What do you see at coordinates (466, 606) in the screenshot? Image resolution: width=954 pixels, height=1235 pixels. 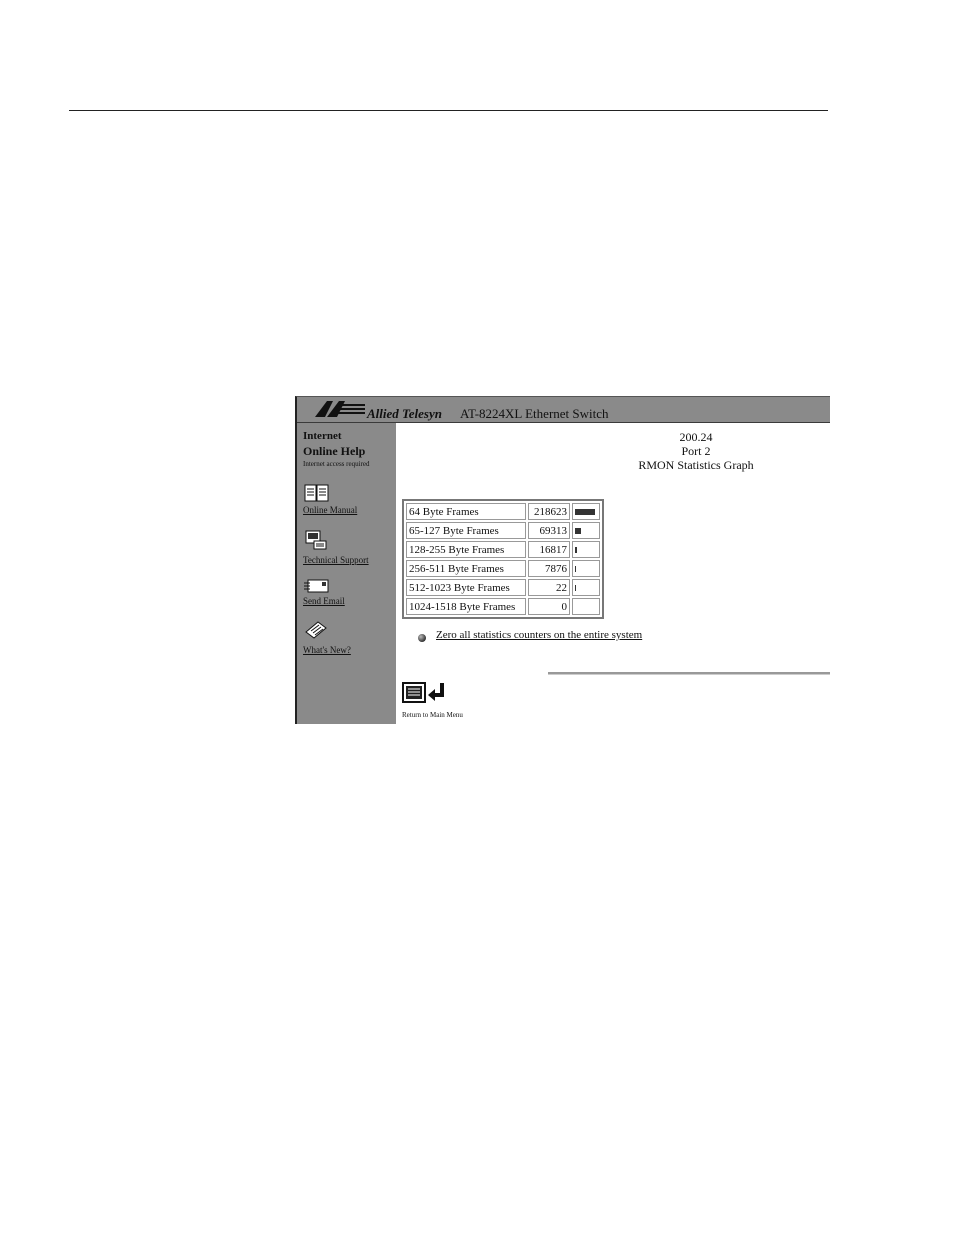 I see `frame-size-label: 1024-1518 Byte Frames` at bounding box center [466, 606].